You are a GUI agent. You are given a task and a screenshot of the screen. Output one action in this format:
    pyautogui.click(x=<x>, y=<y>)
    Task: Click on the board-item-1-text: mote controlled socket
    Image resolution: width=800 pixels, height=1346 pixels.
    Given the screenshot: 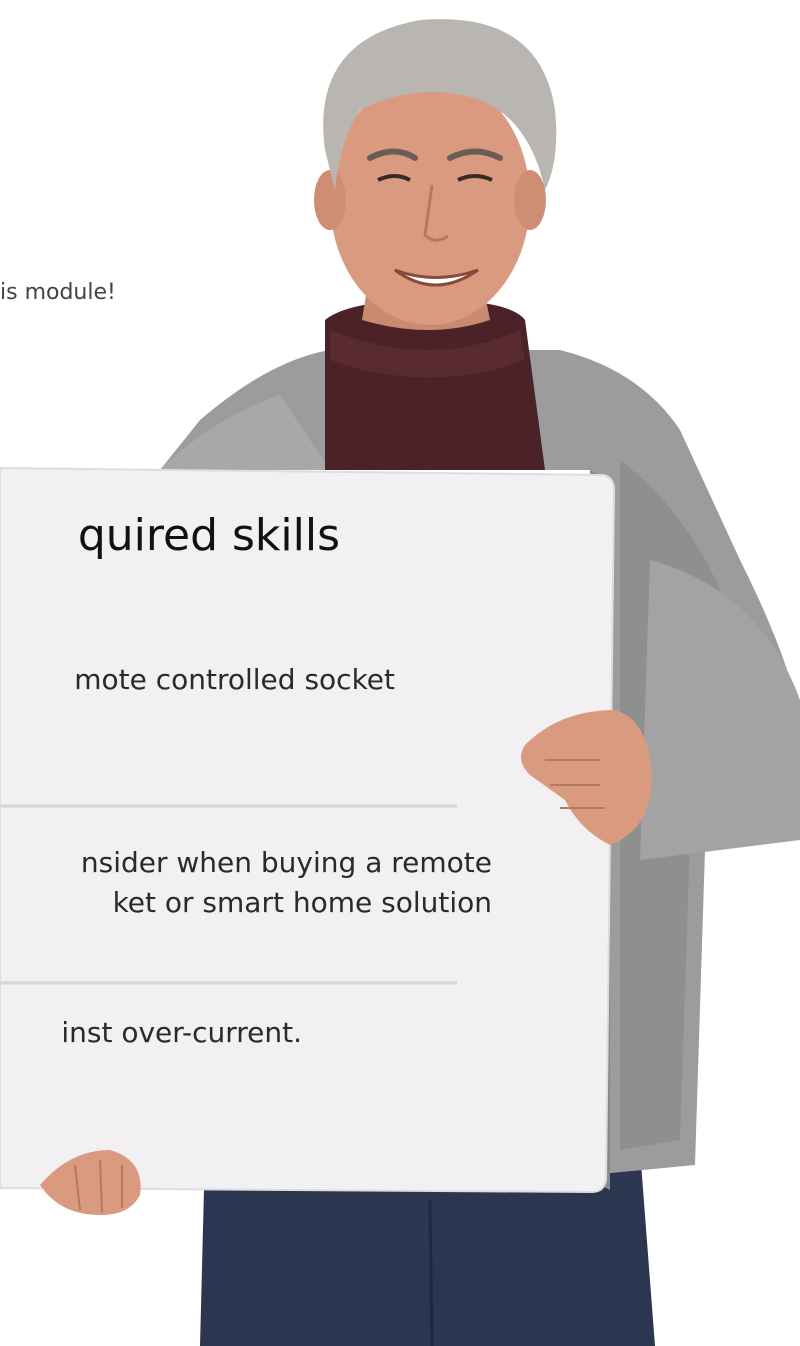 What is the action you would take?
    pyautogui.click(x=234, y=679)
    